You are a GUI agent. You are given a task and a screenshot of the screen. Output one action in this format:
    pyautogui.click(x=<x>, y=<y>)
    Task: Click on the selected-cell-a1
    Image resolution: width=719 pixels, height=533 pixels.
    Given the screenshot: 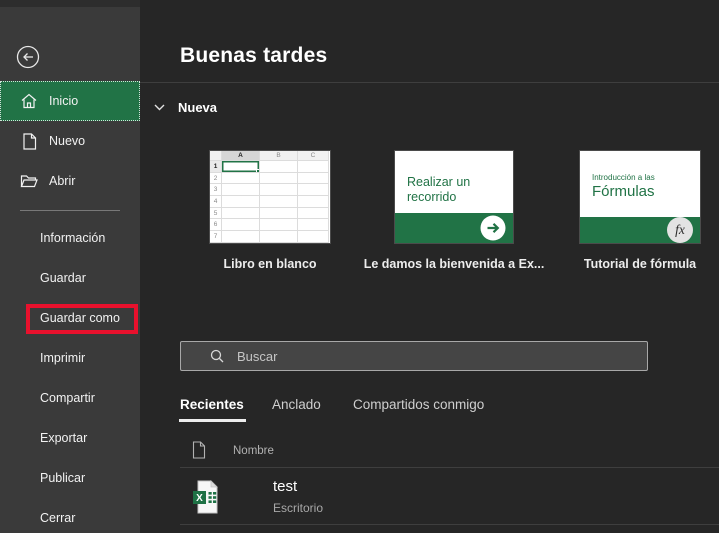 What is the action you would take?
    pyautogui.click(x=241, y=167)
    